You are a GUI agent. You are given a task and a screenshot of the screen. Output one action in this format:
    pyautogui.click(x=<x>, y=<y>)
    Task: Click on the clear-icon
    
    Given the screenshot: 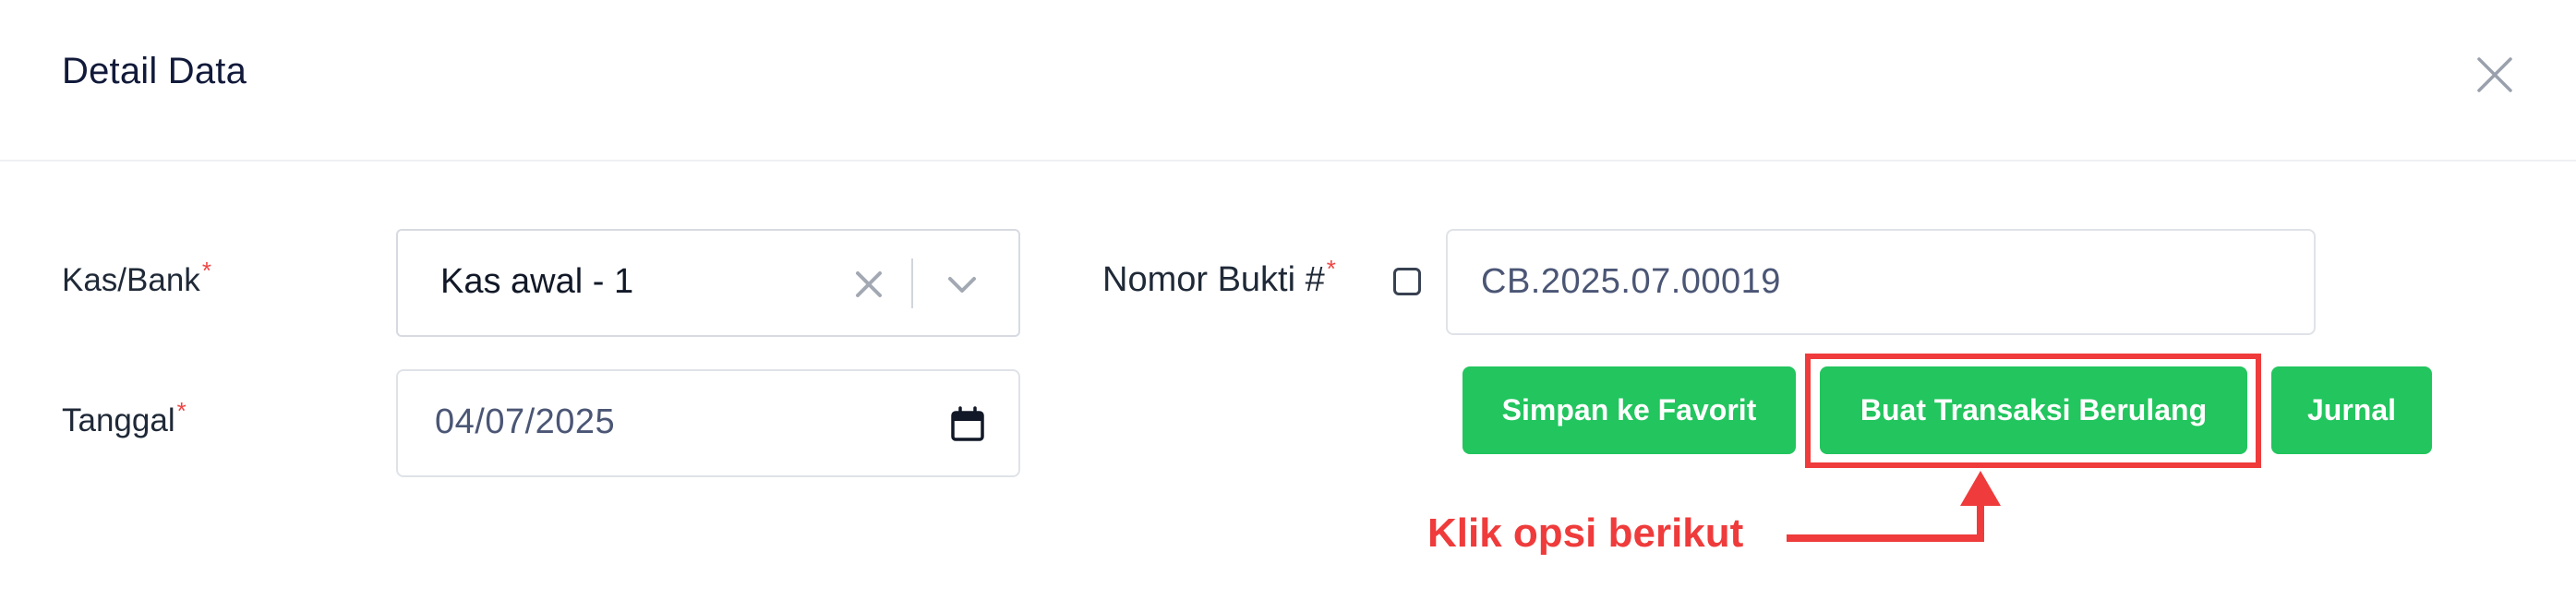 What is the action you would take?
    pyautogui.click(x=869, y=284)
    